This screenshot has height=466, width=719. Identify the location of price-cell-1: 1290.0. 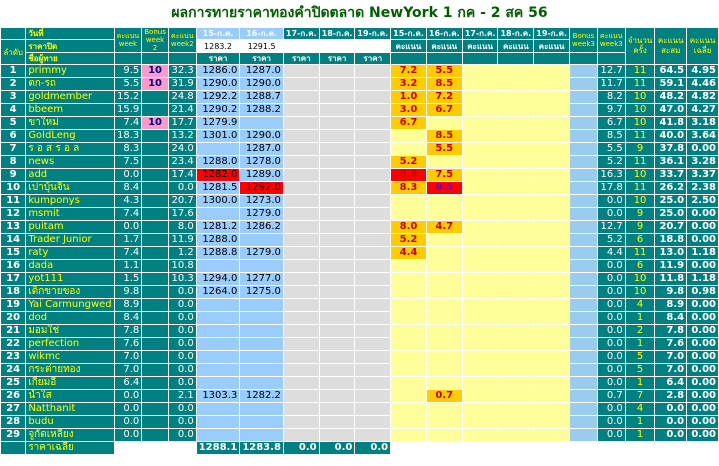
(218, 84).